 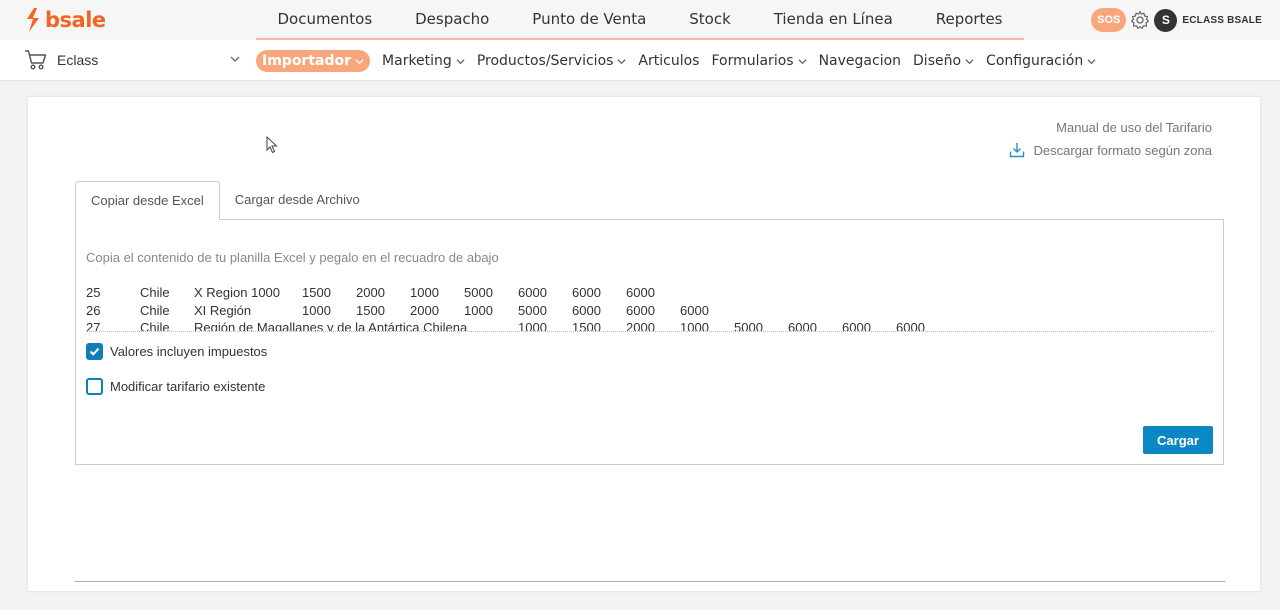 I want to click on manual-link: Manual de uso del Tarifario, so click(x=1110, y=127).